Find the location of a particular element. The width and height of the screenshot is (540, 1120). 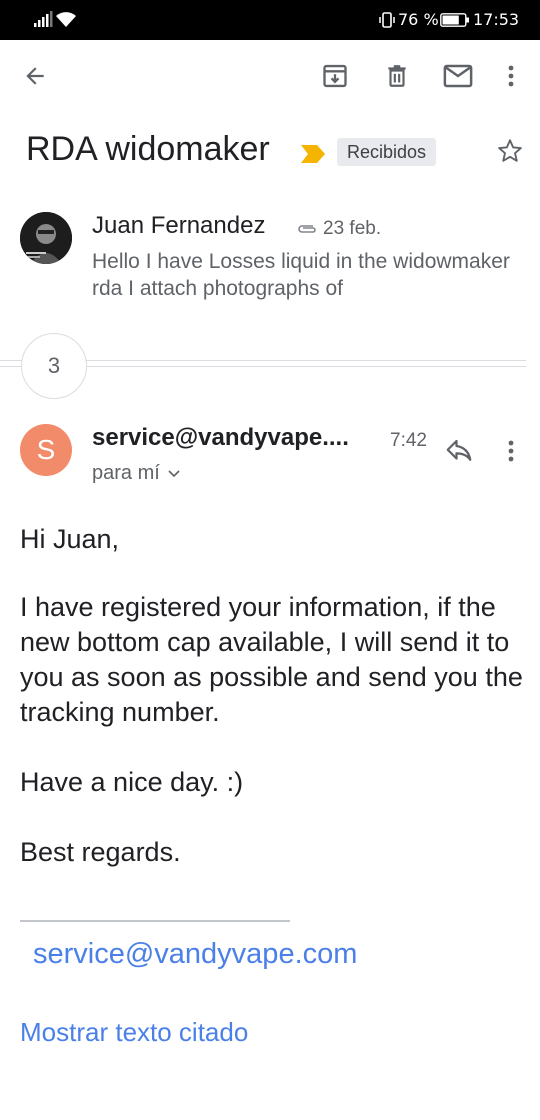

status-bar: 76 % 17:53 is located at coordinates (270, 20).